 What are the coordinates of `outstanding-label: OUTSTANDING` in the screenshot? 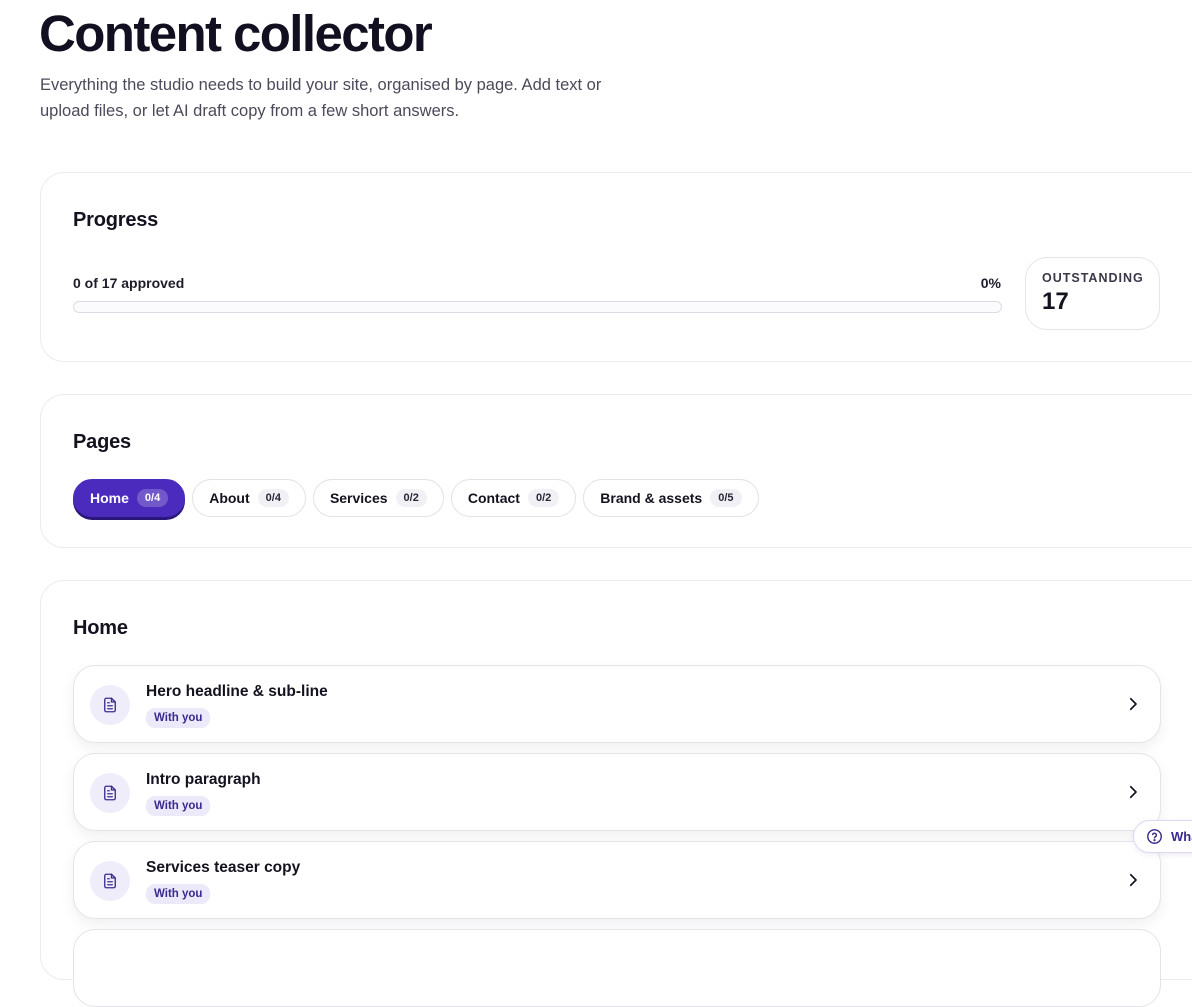 It's located at (1093, 278).